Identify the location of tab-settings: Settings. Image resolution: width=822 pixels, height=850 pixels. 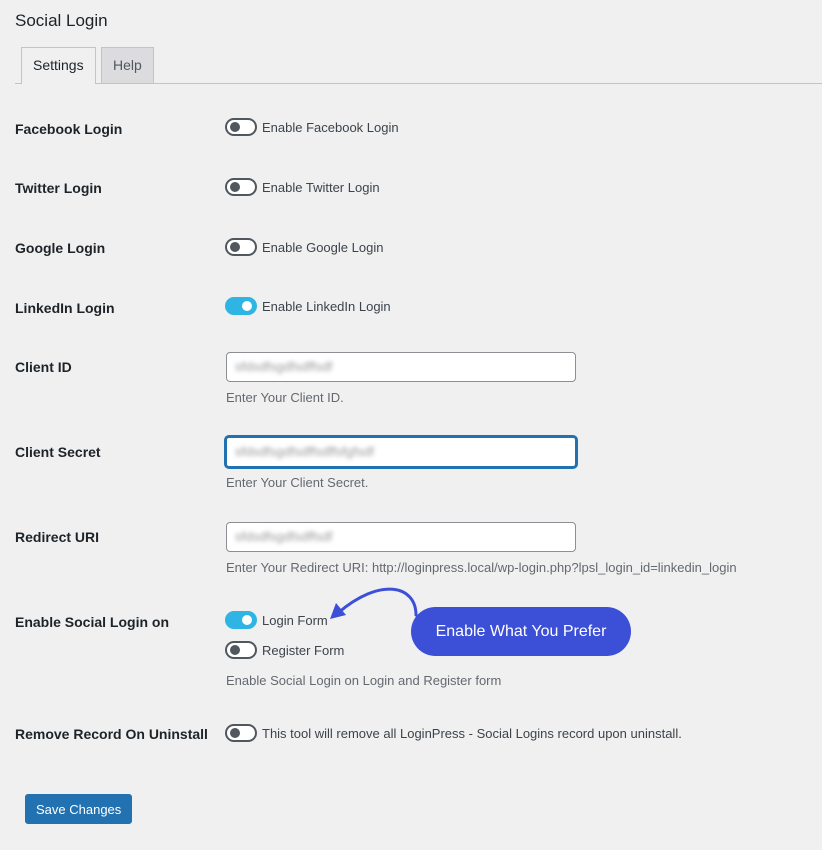
(58, 65).